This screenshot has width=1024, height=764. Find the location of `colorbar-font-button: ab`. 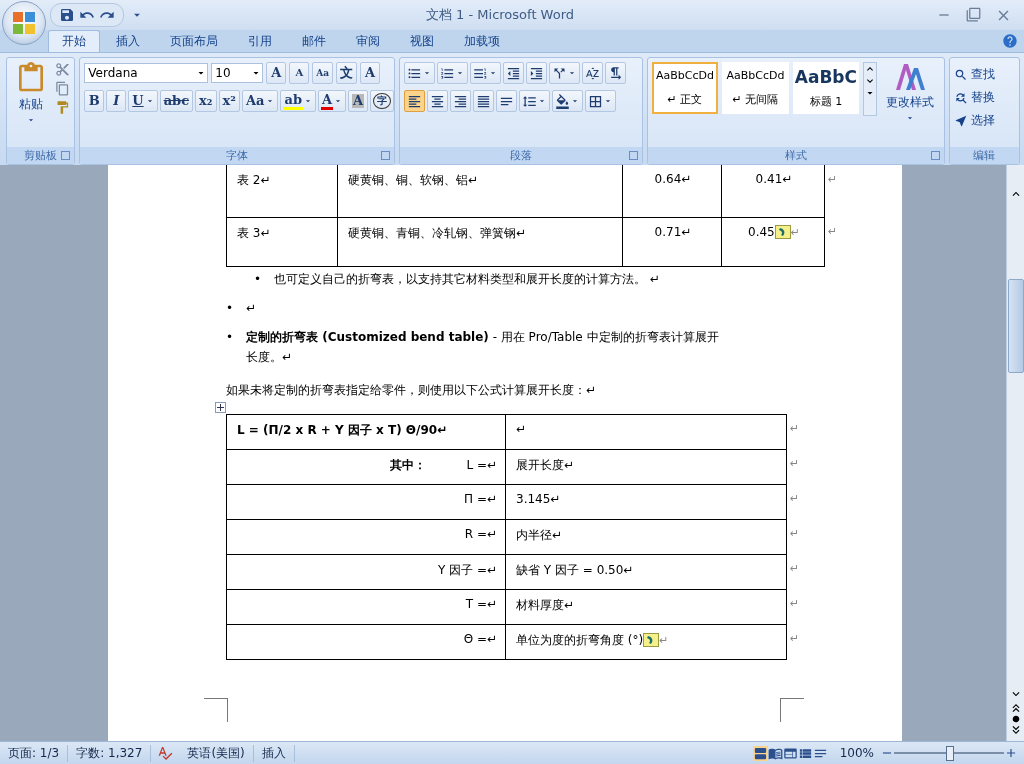

colorbar-font-button: ab is located at coordinates (298, 101).